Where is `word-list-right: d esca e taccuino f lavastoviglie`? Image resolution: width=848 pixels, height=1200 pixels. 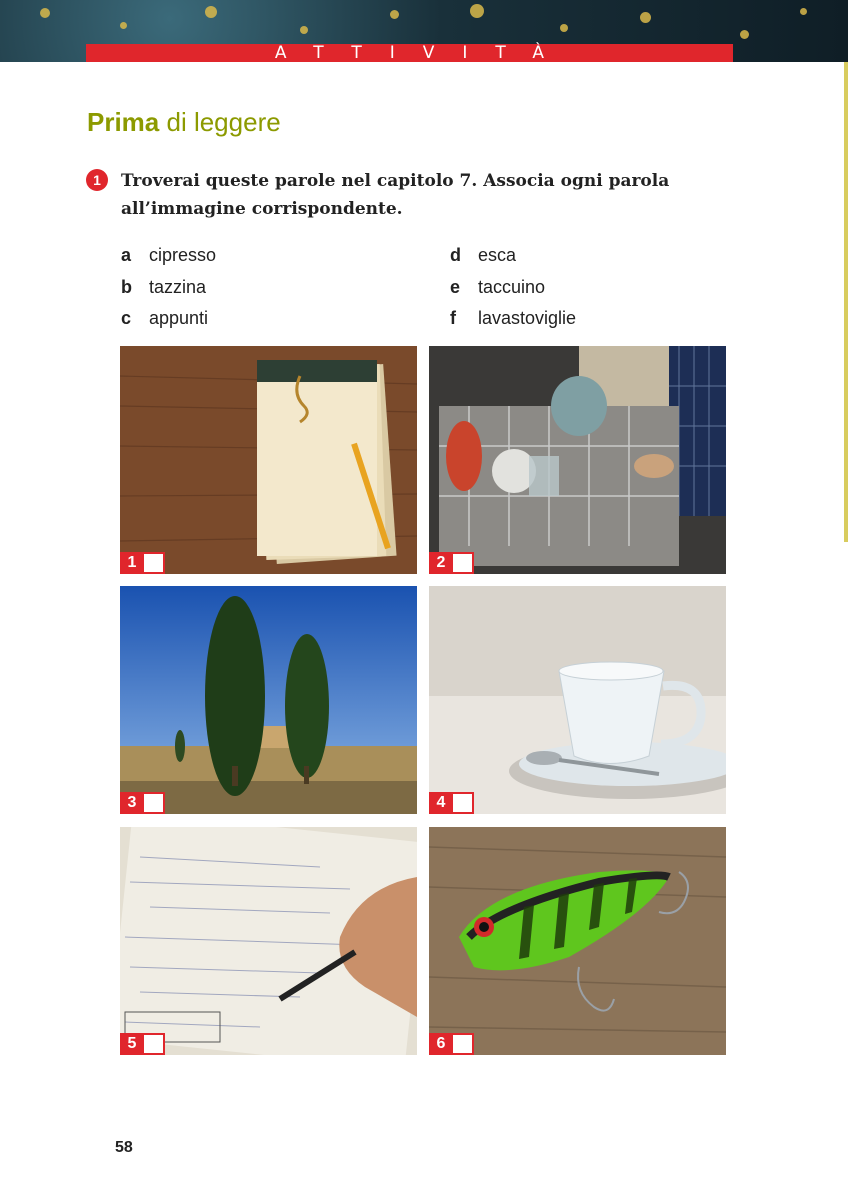
word-list-right: d esca e taccuino f lavastoviglie is located at coordinates (513, 287).